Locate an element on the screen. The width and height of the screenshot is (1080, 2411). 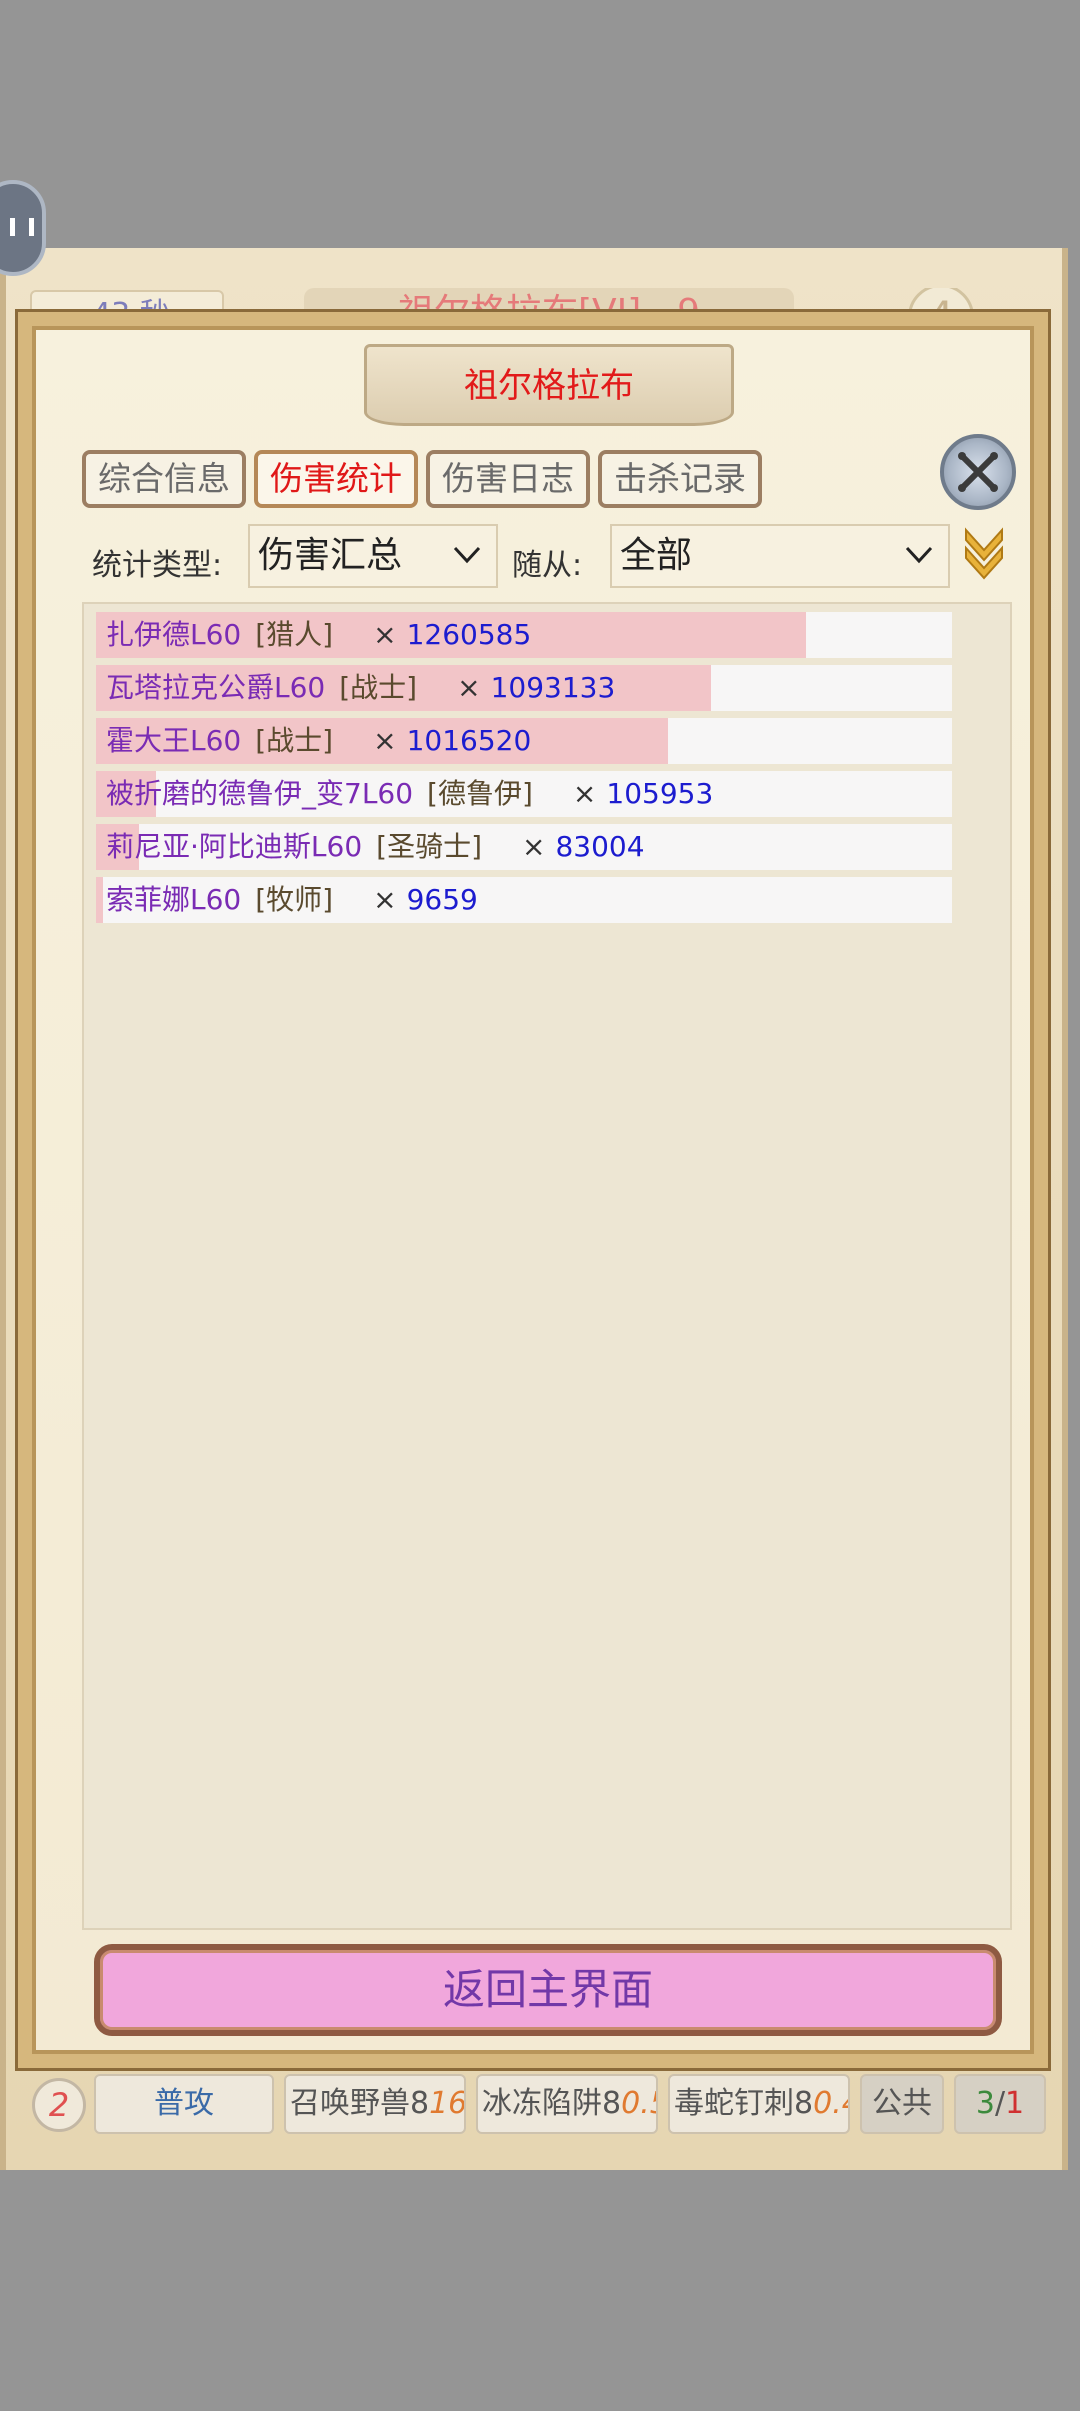
skill-button: 召唤野兽816 is located at coordinates (375, 2104).